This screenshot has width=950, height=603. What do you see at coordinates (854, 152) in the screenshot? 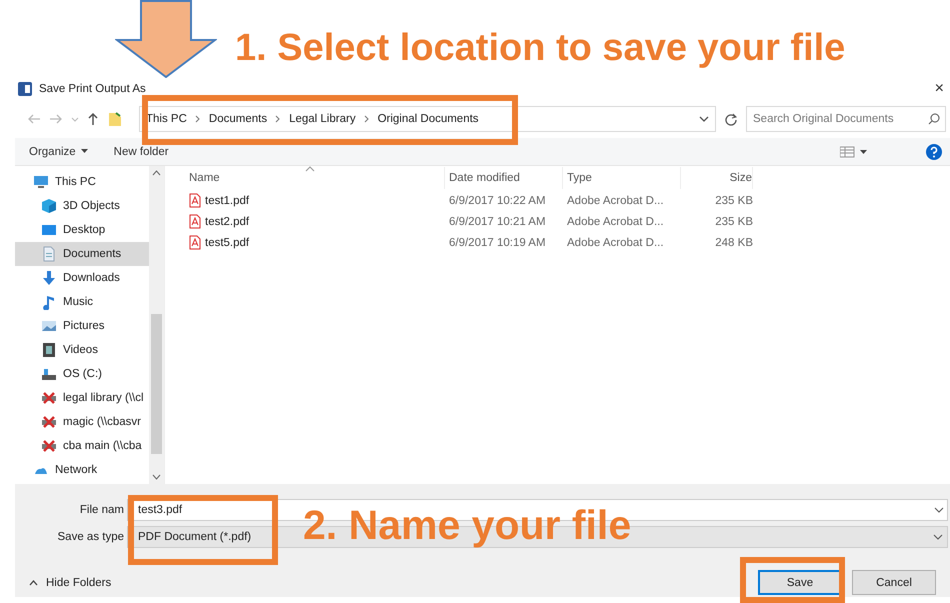
I see `view-options-icon` at bounding box center [854, 152].